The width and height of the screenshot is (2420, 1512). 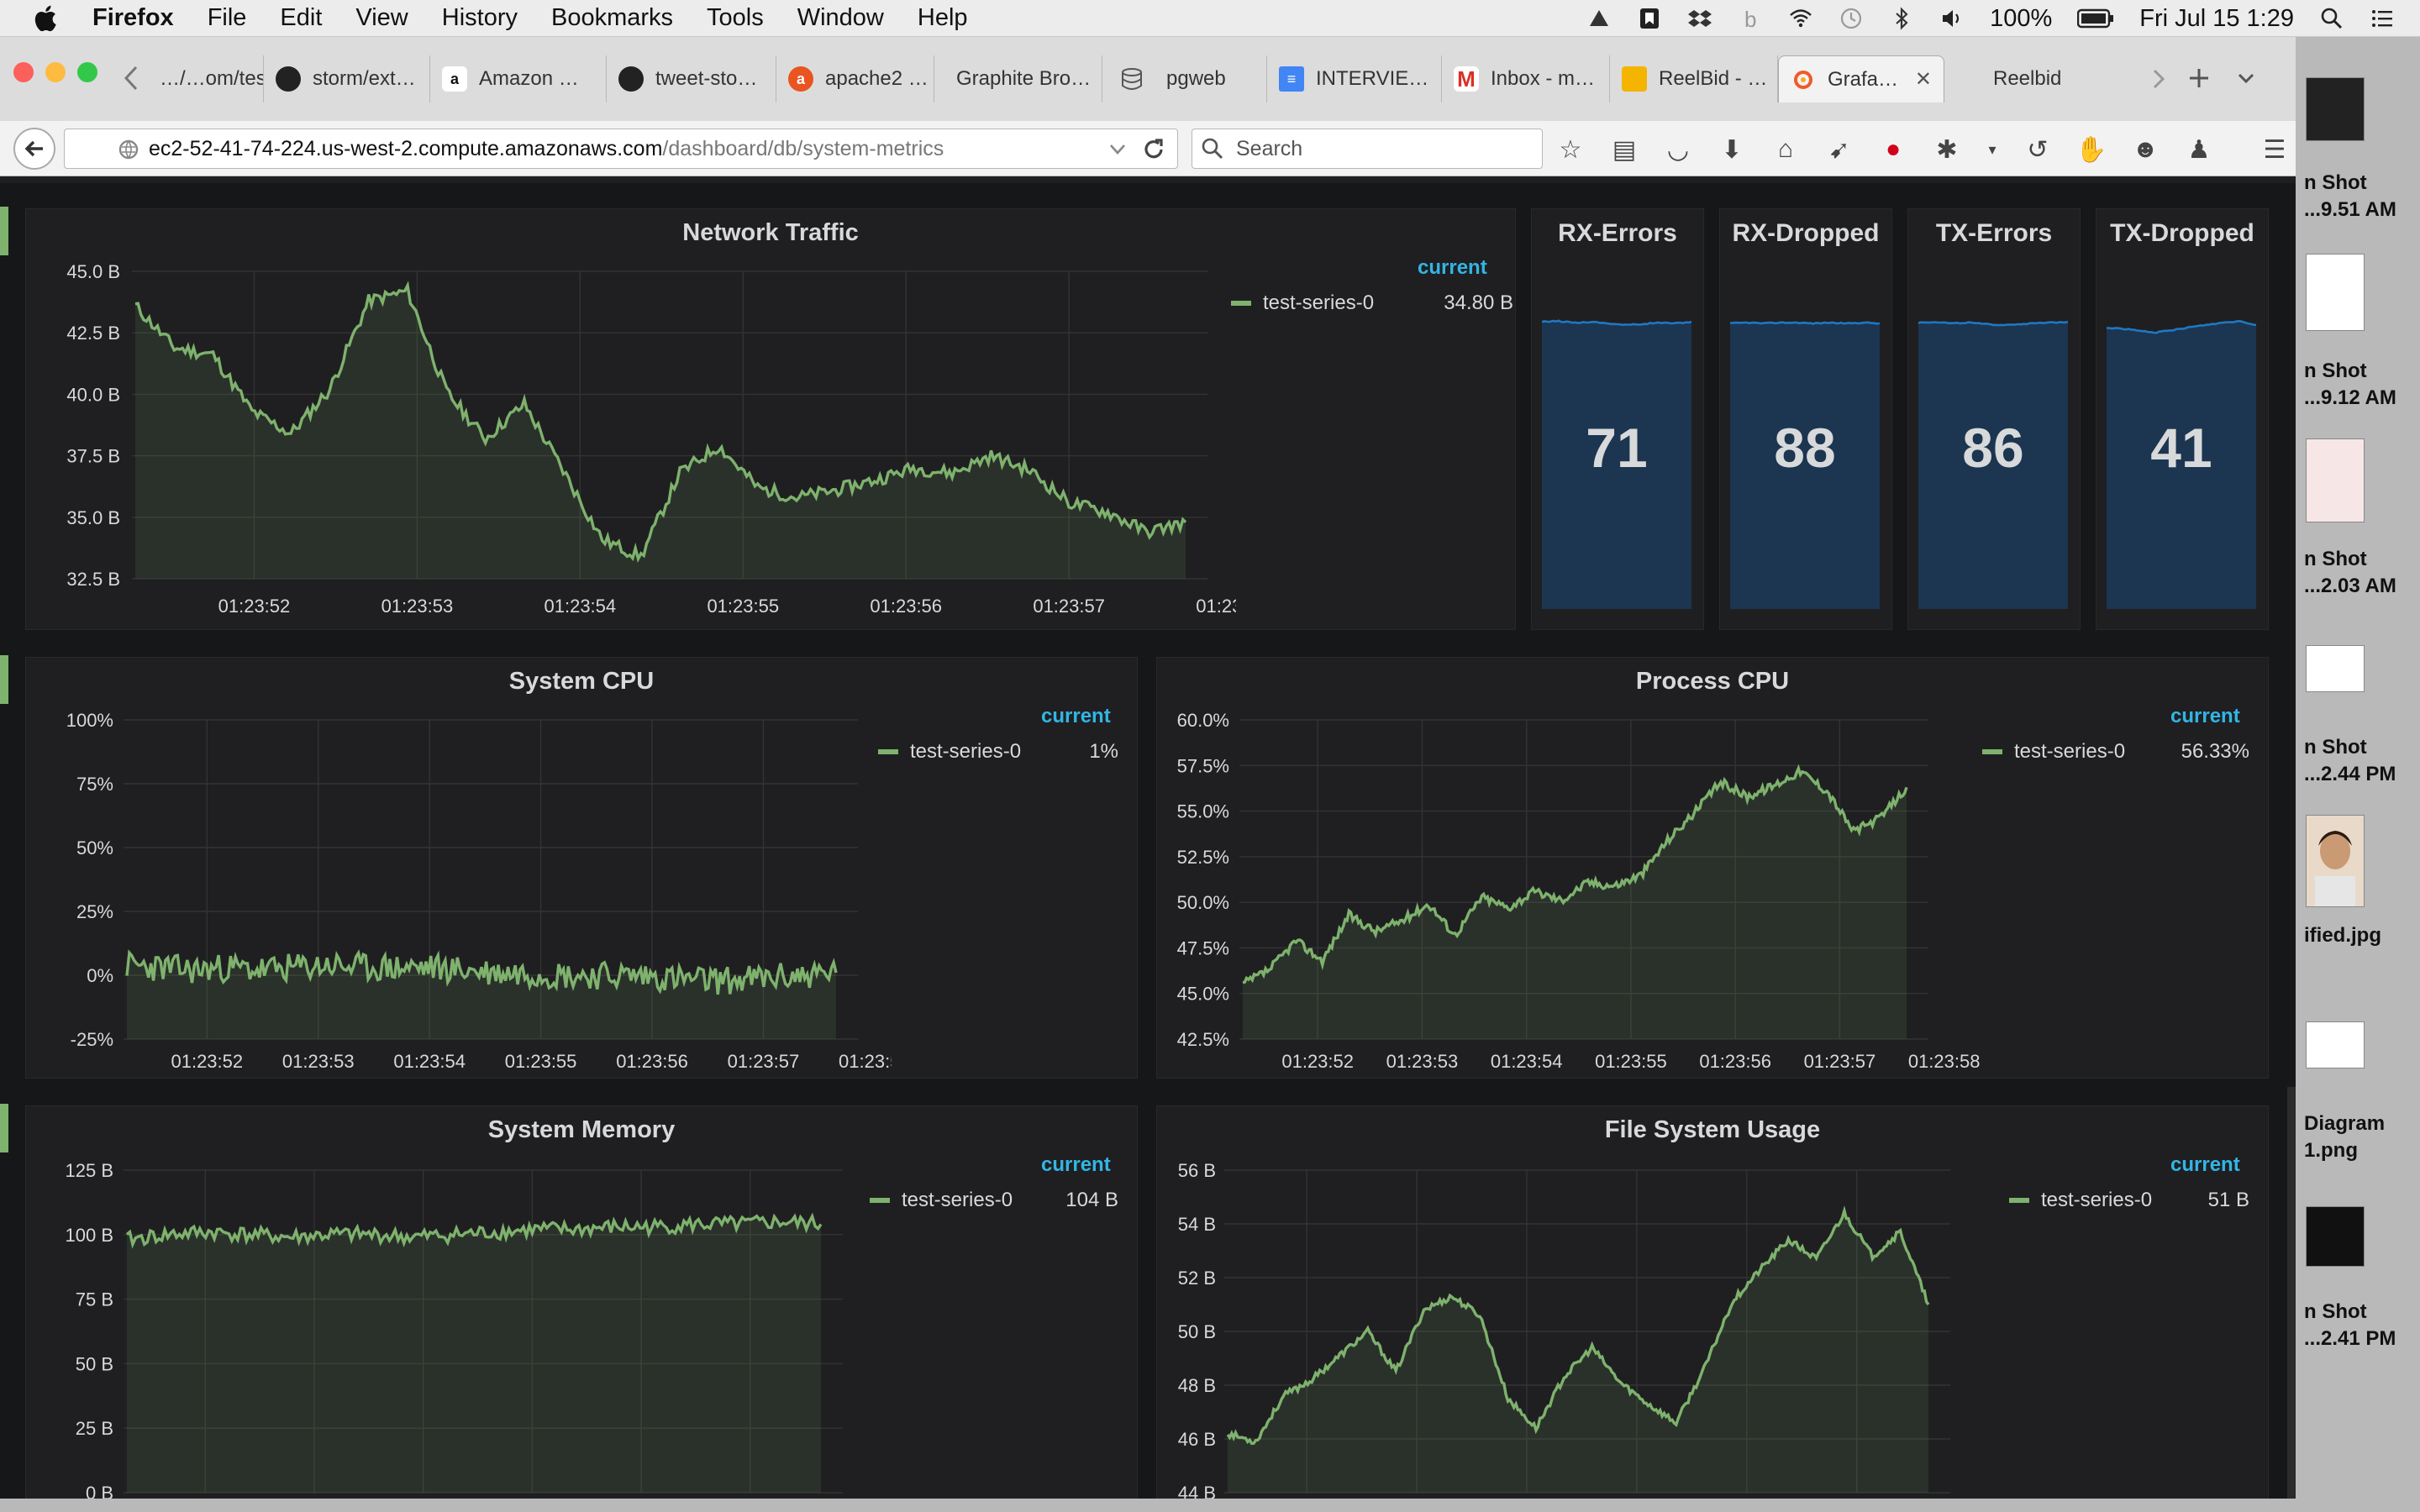 I want to click on tab-scroll-left-icon, so click(x=131, y=78).